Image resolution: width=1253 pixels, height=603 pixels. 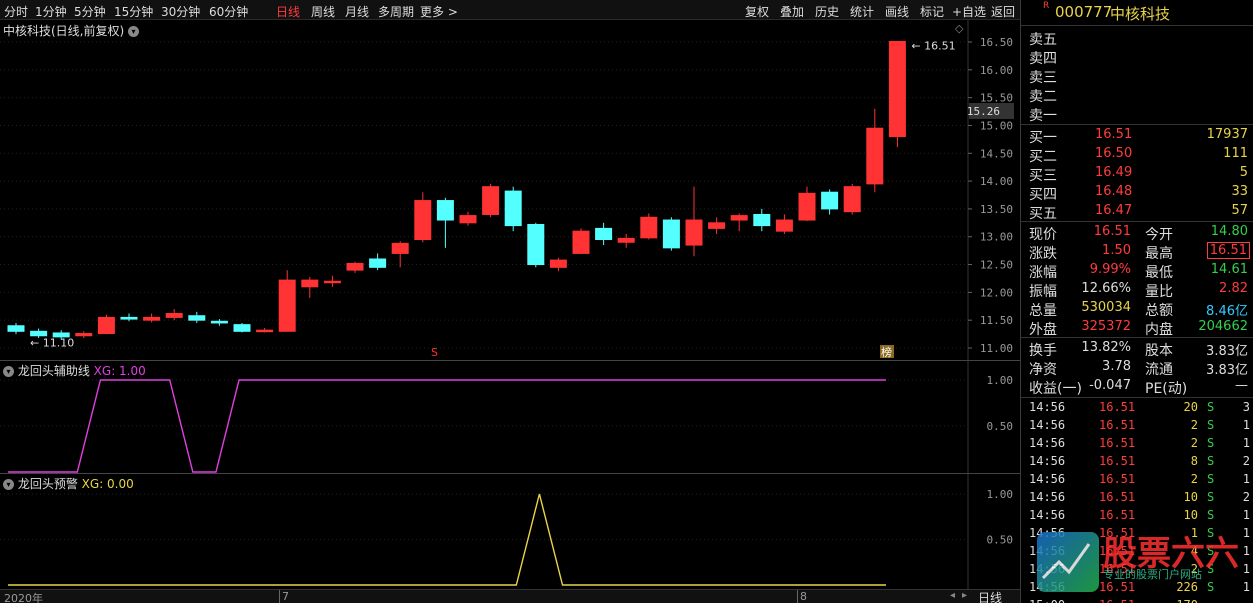 I want to click on price-tick-label: 15.50, so click(x=996, y=98).